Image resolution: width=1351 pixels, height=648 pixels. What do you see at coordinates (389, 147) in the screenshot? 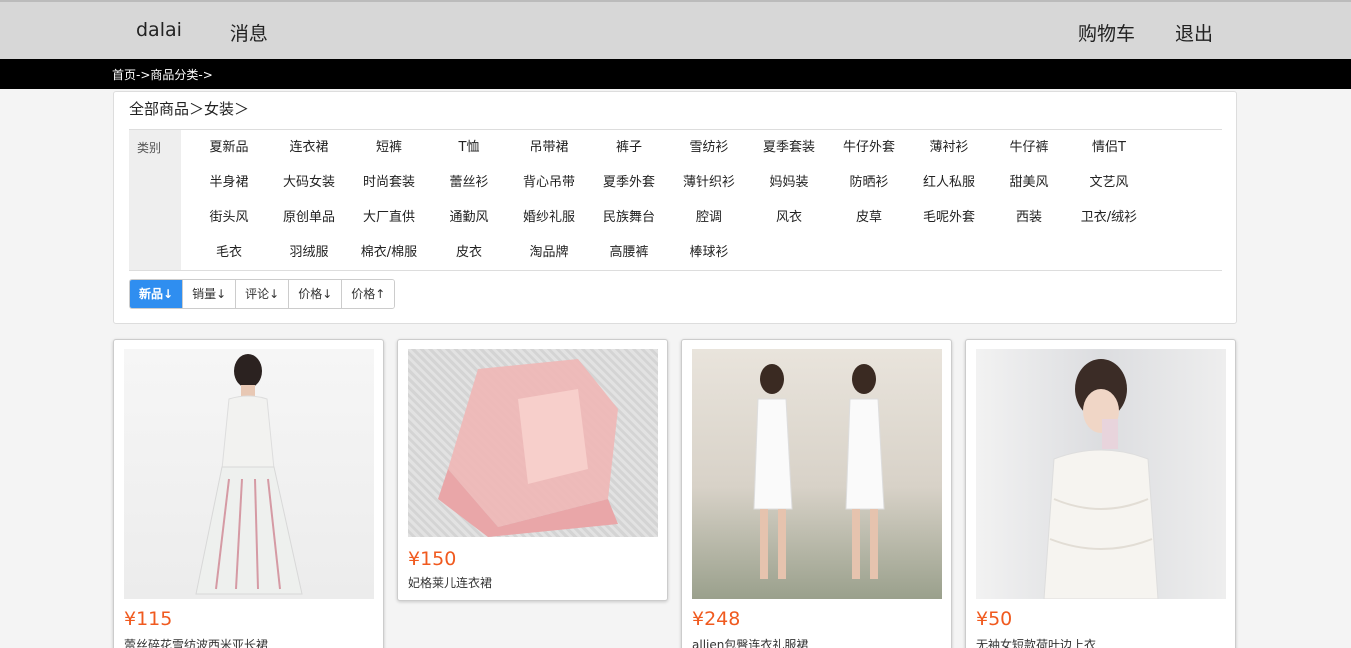
I see `category-item: 短裤` at bounding box center [389, 147].